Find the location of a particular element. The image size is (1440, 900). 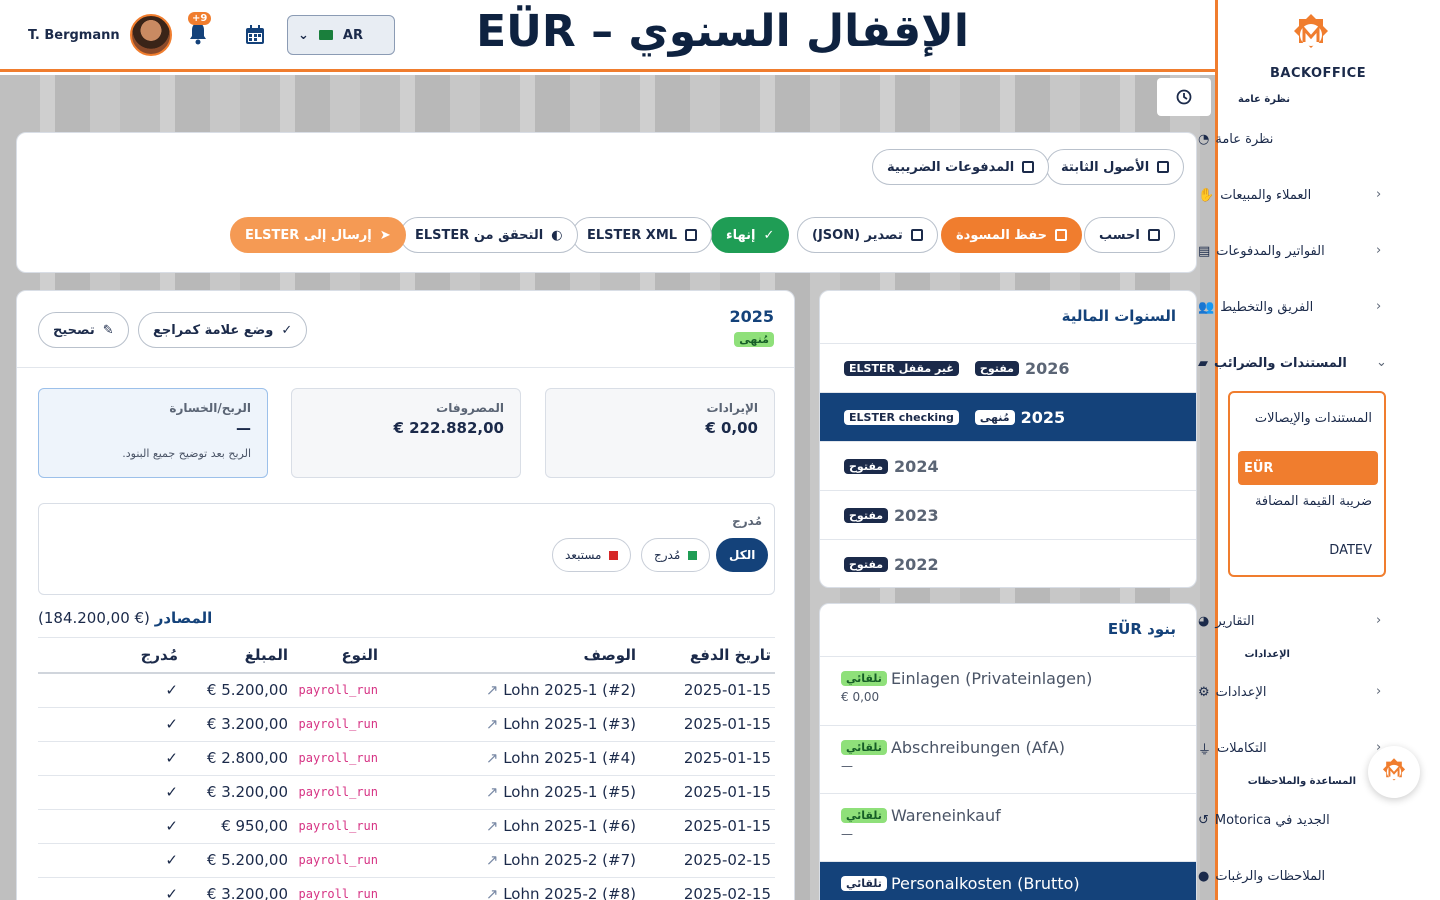

fixed-assets-button: الأصول الثابتة is located at coordinates (1115, 167).